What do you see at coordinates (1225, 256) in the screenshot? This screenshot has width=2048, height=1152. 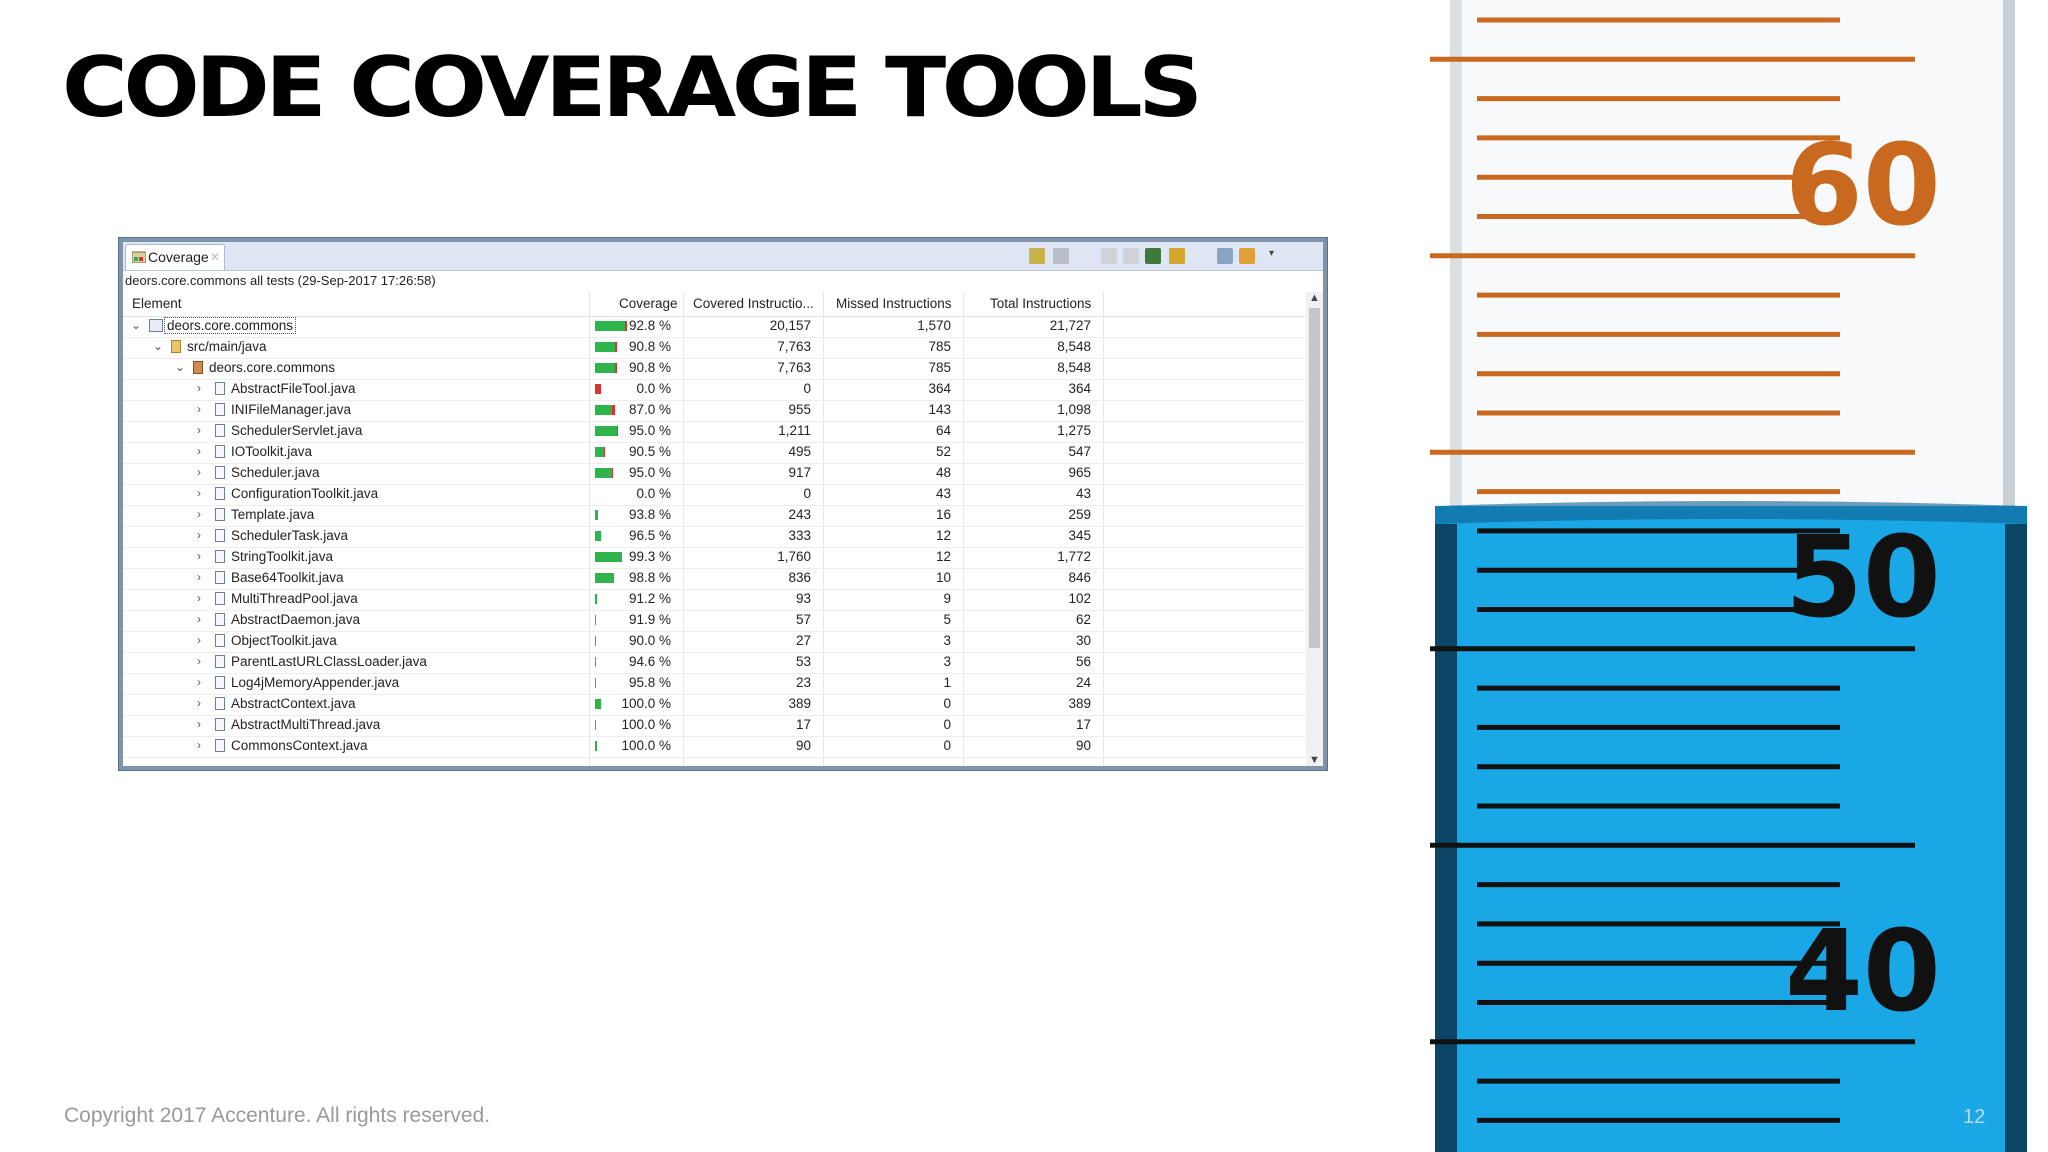 I see `collapse-all-icon` at bounding box center [1225, 256].